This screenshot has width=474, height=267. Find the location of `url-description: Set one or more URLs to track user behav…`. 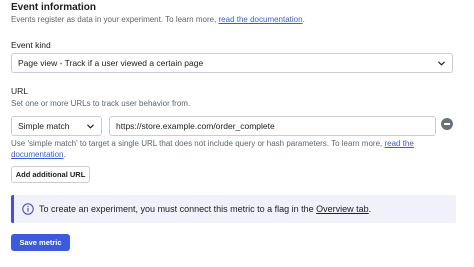

url-description: Set one or more URLs to track user behav… is located at coordinates (101, 103).